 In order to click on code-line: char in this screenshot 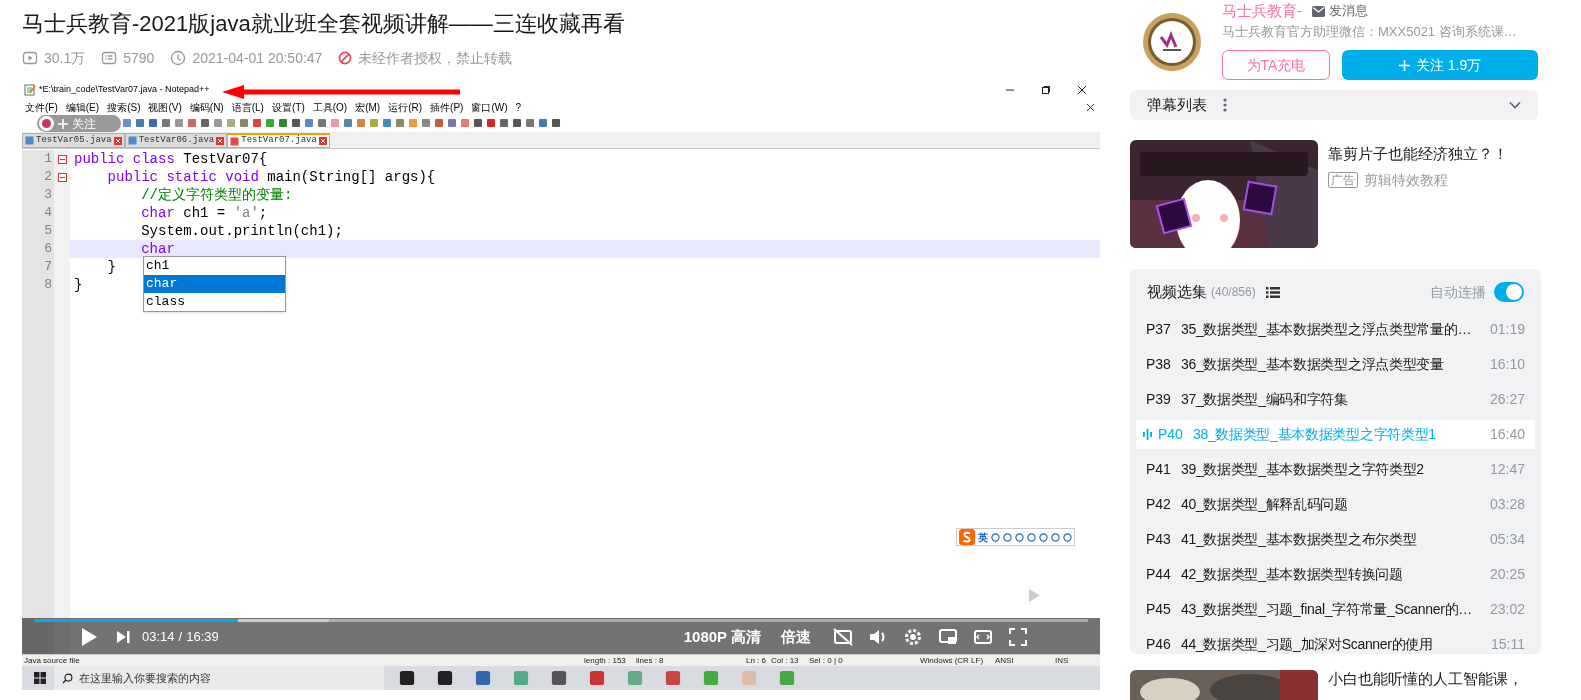, I will do `click(157, 249)`.